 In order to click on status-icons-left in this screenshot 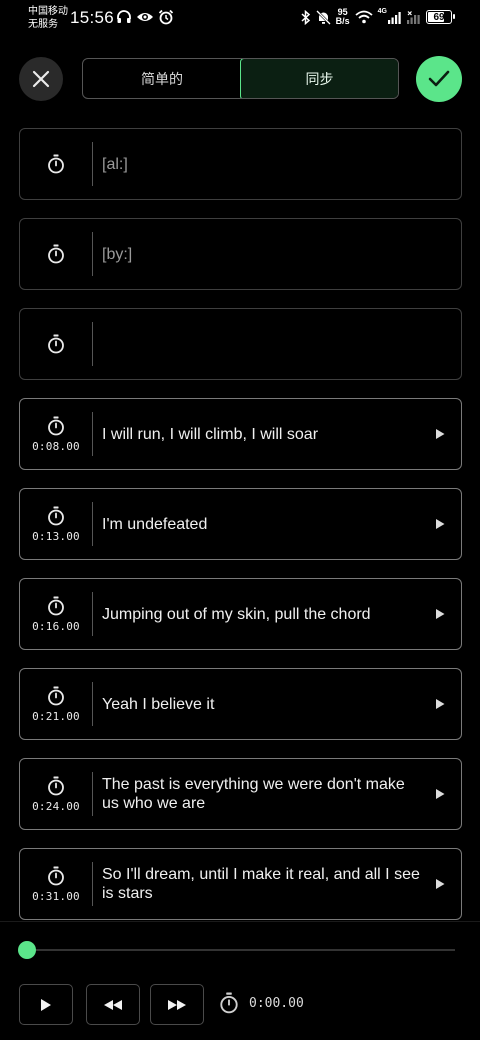, I will do `click(145, 17)`.